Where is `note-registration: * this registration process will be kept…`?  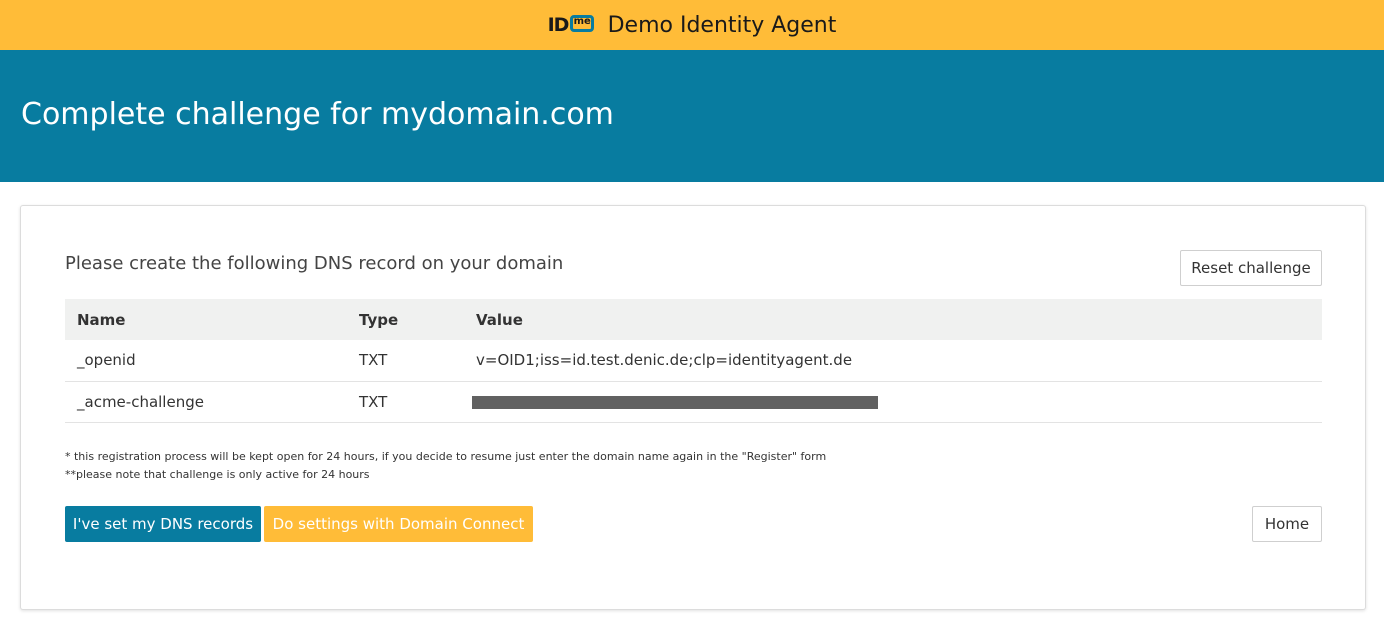
note-registration: * this registration process will be kept… is located at coordinates (446, 456).